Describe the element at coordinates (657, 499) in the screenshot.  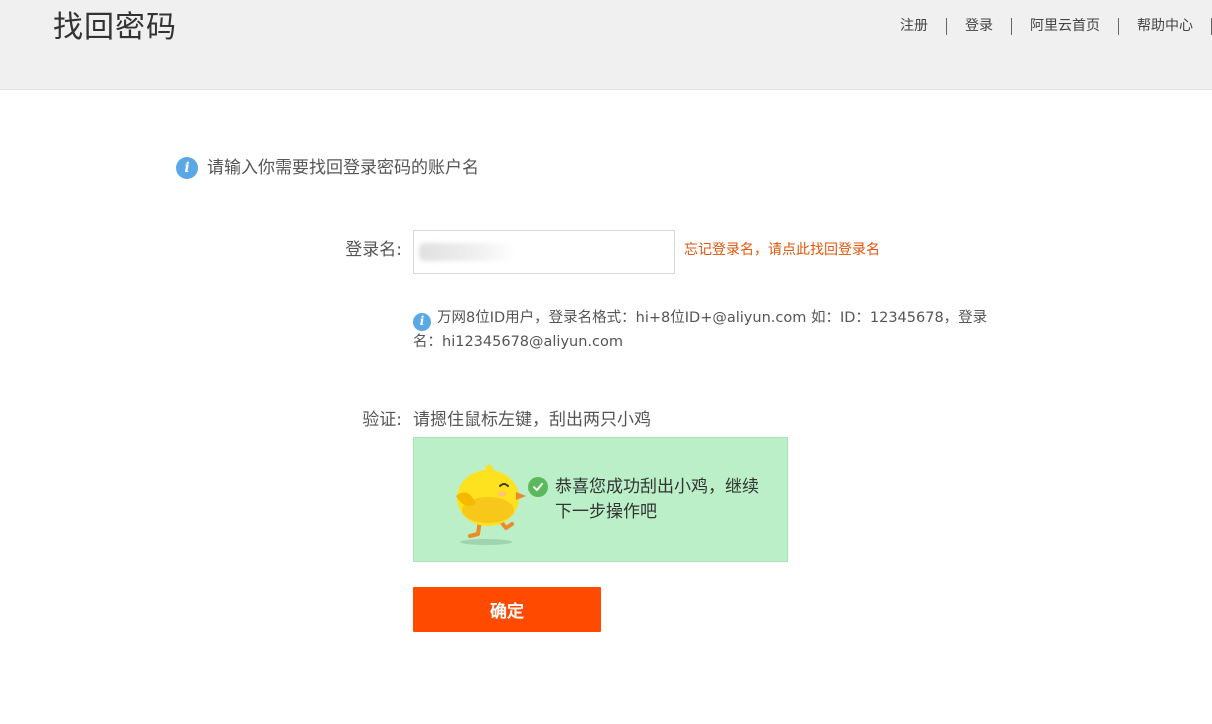
I see `captcha-success-text: 恭喜您成功刮出小鸡，继续下一步操作吧` at that location.